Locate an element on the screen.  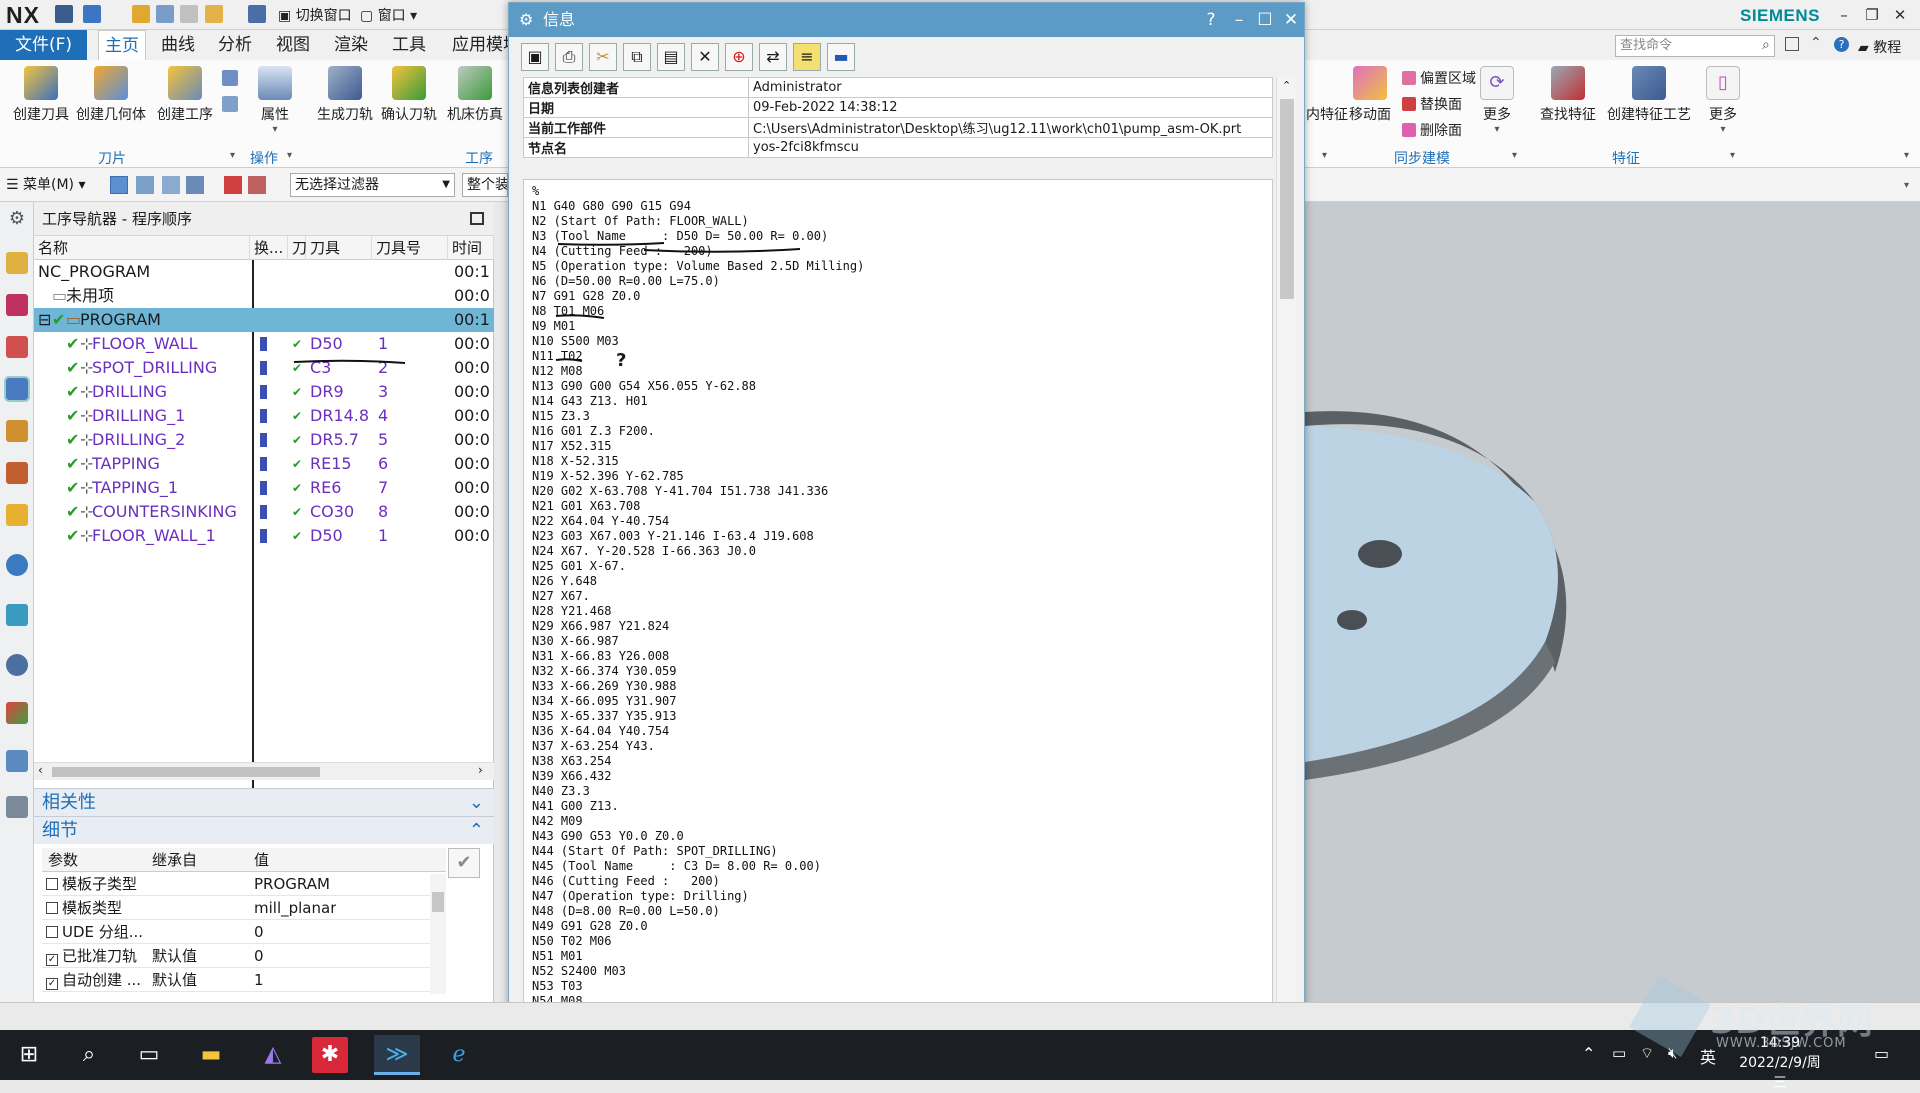
dialog-close-button: ✕ is located at coordinates (1291, 20).